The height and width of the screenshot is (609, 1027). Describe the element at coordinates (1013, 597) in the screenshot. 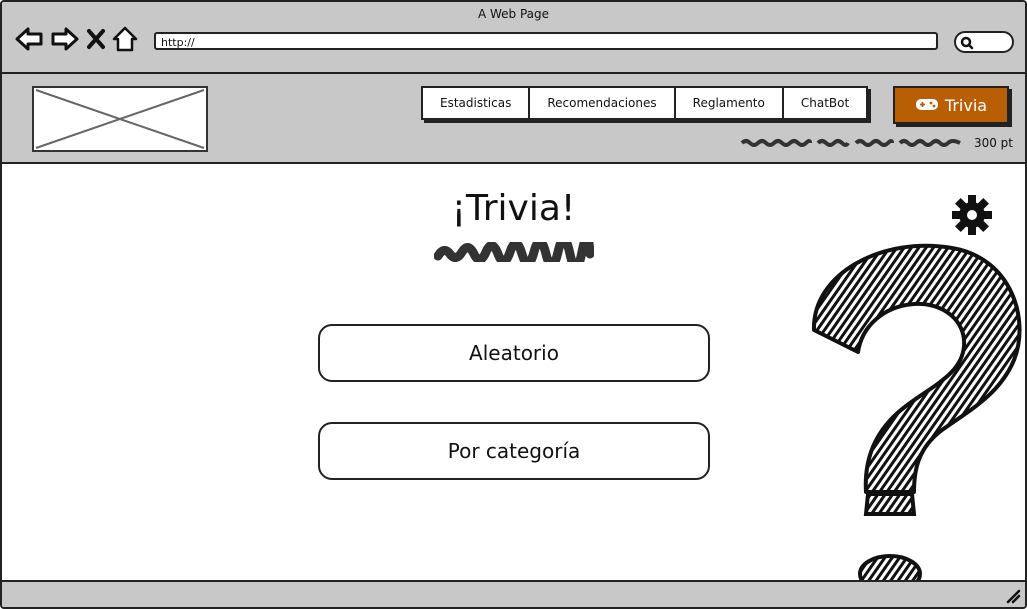

I see `resize-grip-icon` at that location.